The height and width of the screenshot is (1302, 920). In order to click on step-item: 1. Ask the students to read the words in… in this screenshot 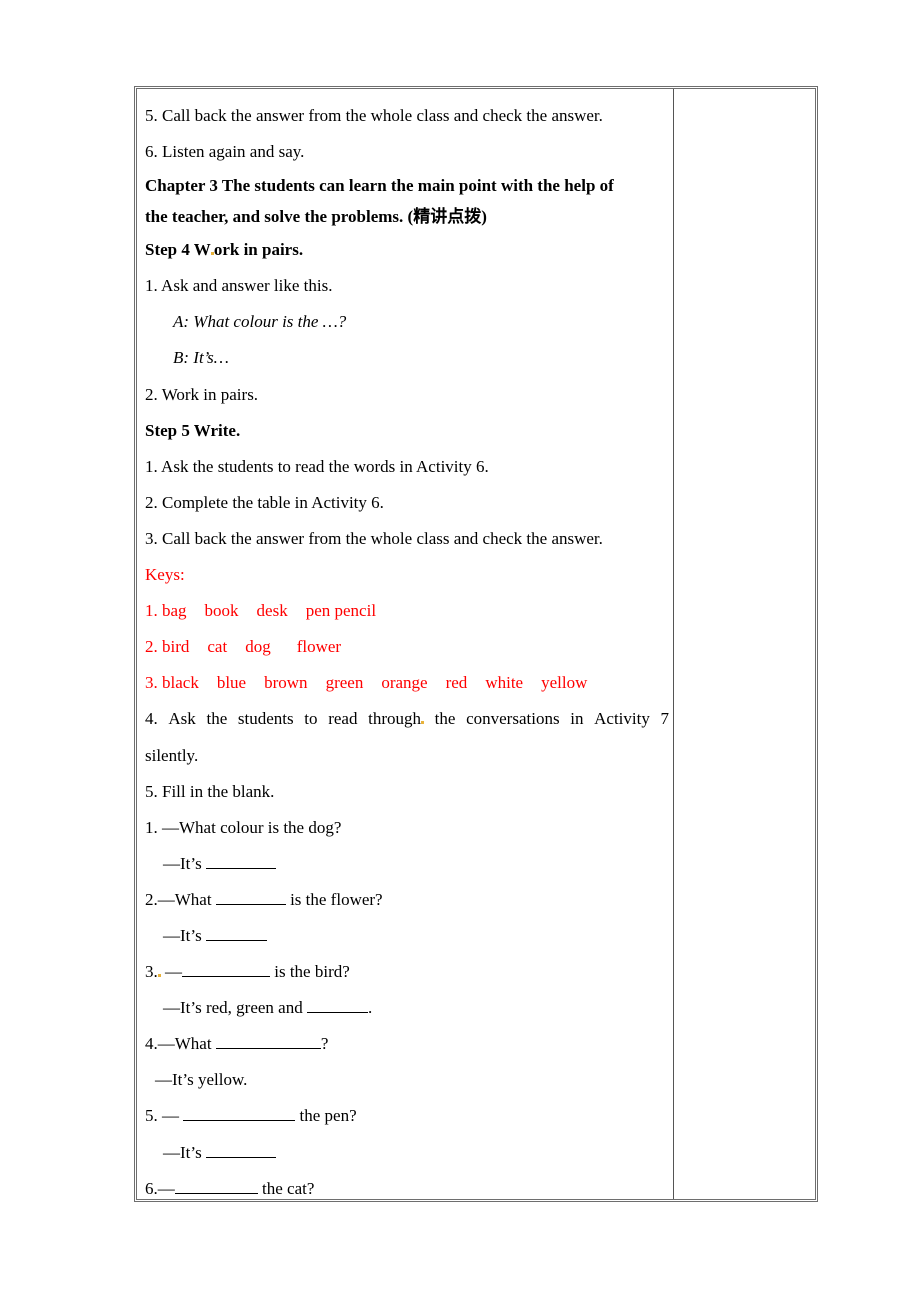, I will do `click(317, 466)`.